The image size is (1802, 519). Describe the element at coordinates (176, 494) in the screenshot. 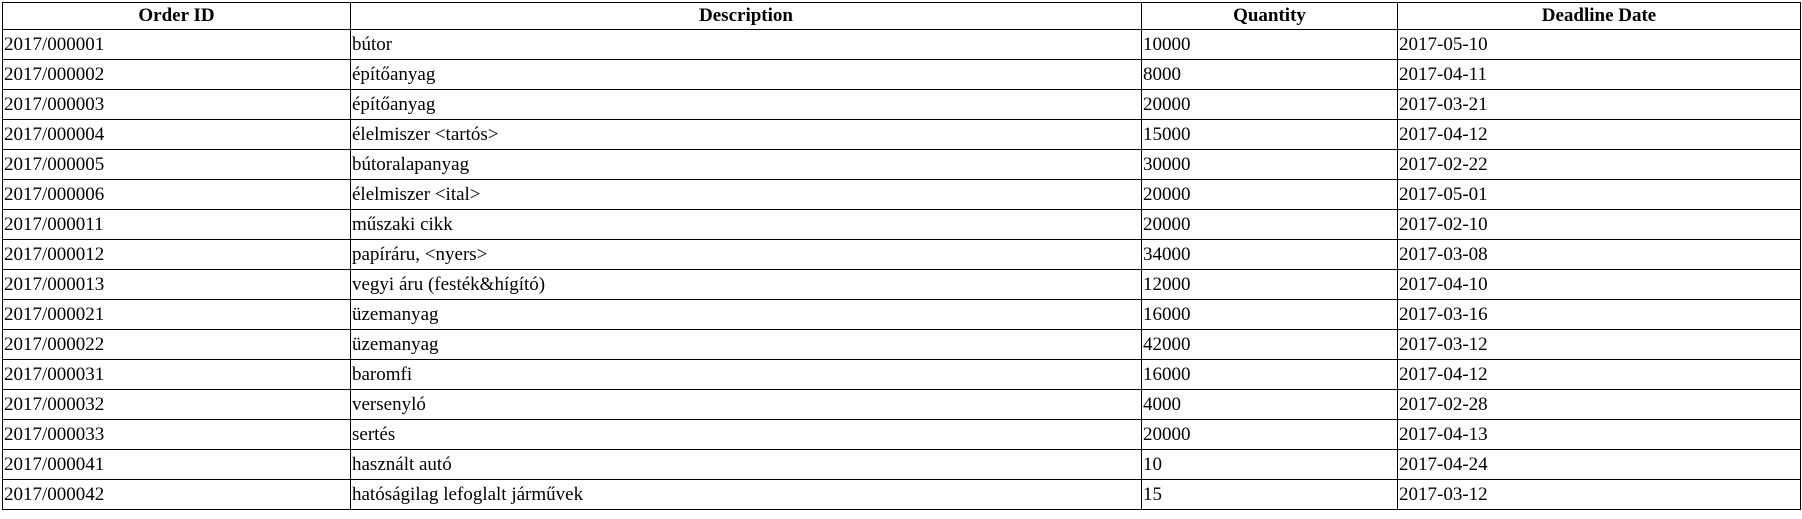

I see `cell-order-id: 2017/000042` at that location.